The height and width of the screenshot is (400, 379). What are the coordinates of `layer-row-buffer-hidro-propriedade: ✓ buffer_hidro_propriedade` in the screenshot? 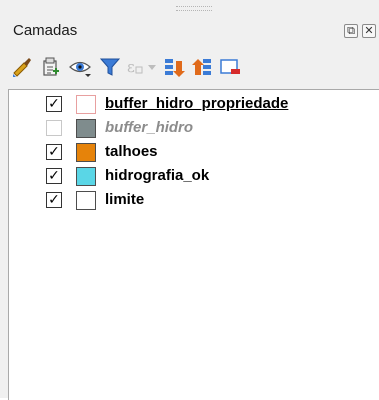 It's located at (194, 104).